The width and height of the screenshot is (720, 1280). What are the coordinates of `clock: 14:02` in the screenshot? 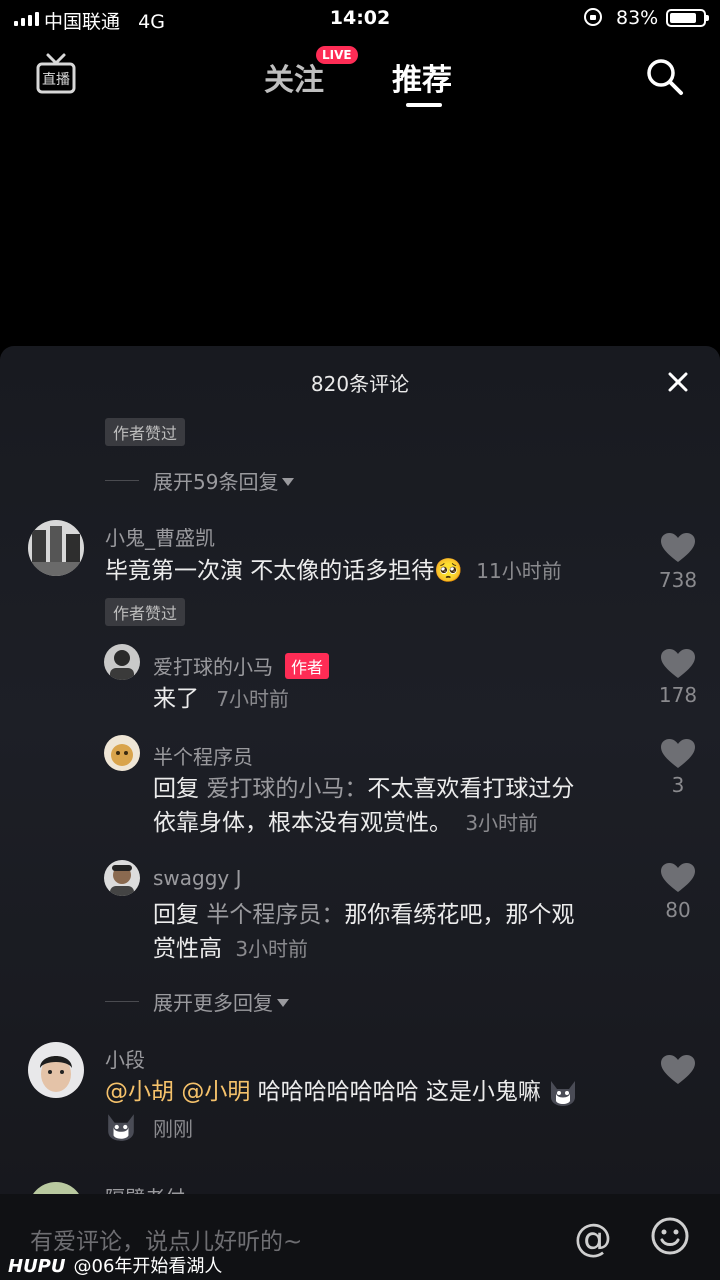 It's located at (360, 18).